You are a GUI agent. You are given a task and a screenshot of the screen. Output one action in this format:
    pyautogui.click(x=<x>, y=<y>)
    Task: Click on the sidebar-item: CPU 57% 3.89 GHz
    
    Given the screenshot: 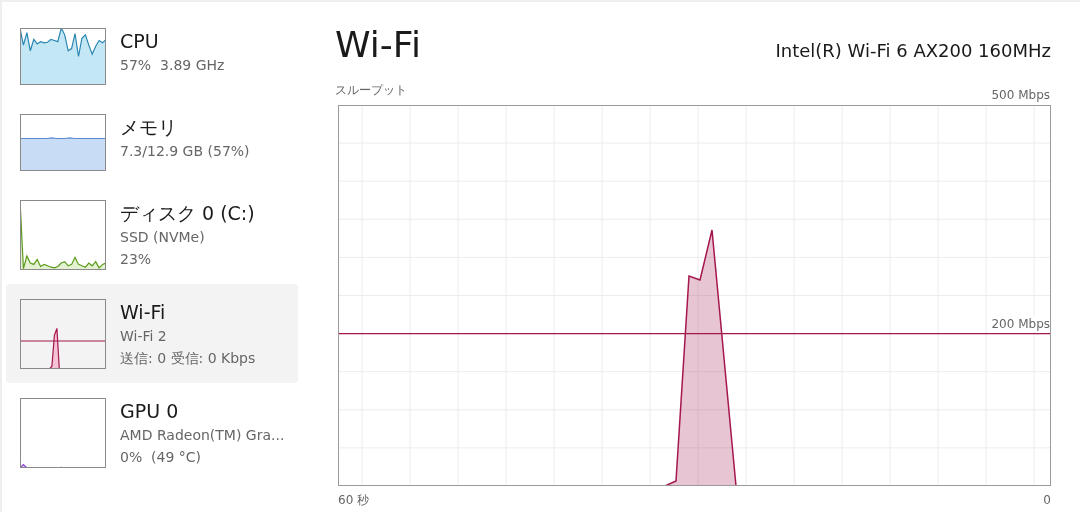 What is the action you would take?
    pyautogui.click(x=152, y=56)
    